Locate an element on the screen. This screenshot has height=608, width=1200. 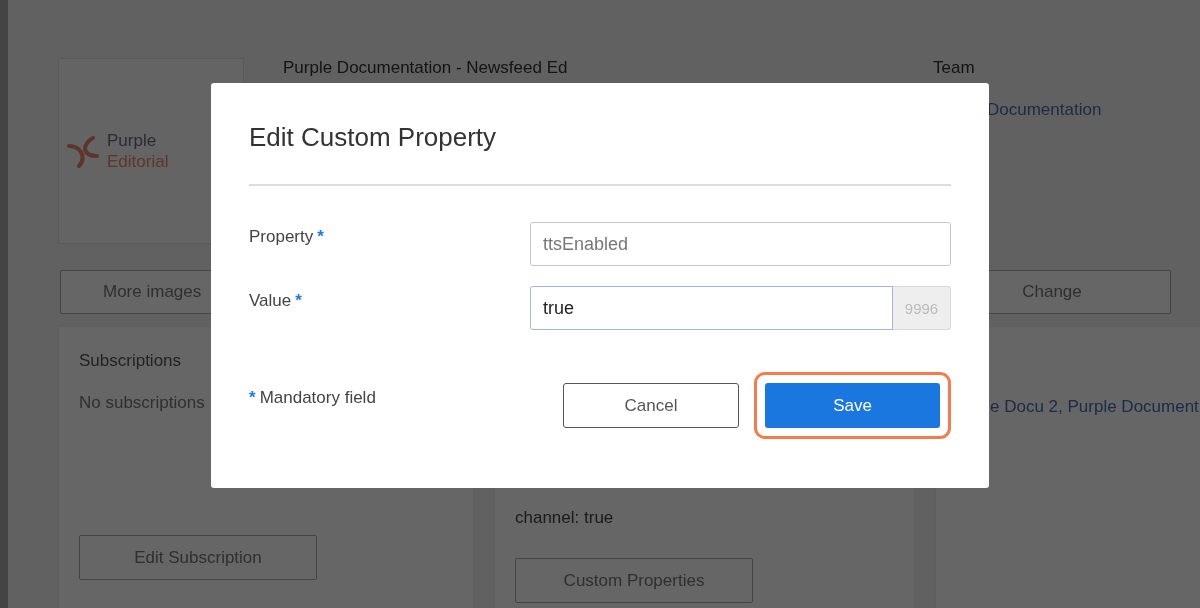
field-label: Property is located at coordinates (281, 237).